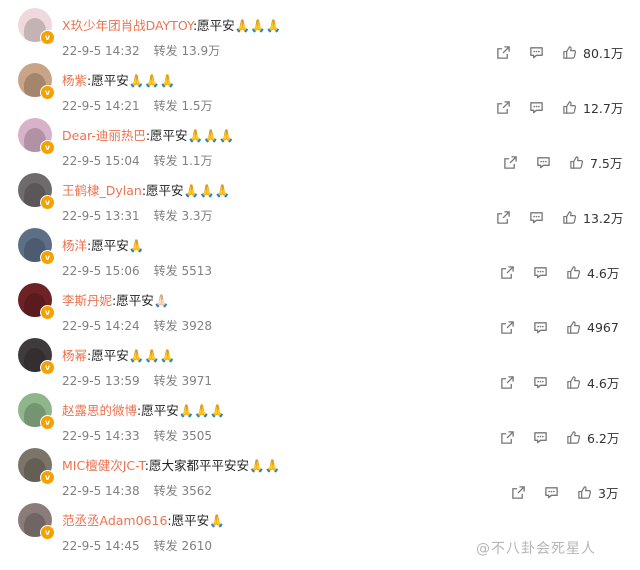 This screenshot has width=640, height=570. I want to click on comment-line: 王鹤棣_Dylan:愿平安🙏🙏🙏, so click(146, 191).